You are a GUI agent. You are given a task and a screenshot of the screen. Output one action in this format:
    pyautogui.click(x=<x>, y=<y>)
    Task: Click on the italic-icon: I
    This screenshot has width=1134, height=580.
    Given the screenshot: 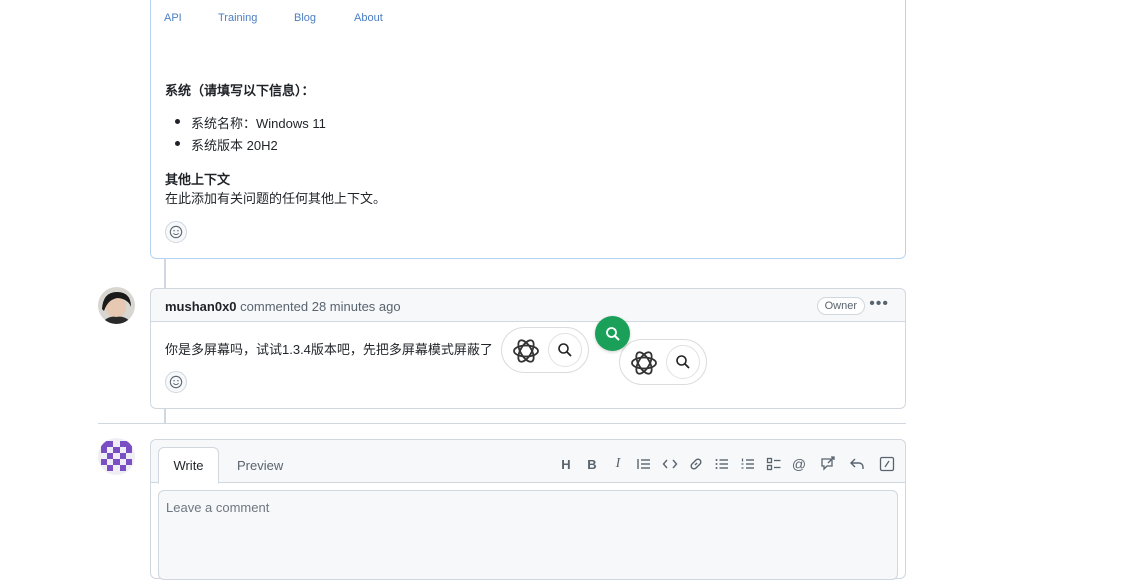 What is the action you would take?
    pyautogui.click(x=618, y=464)
    